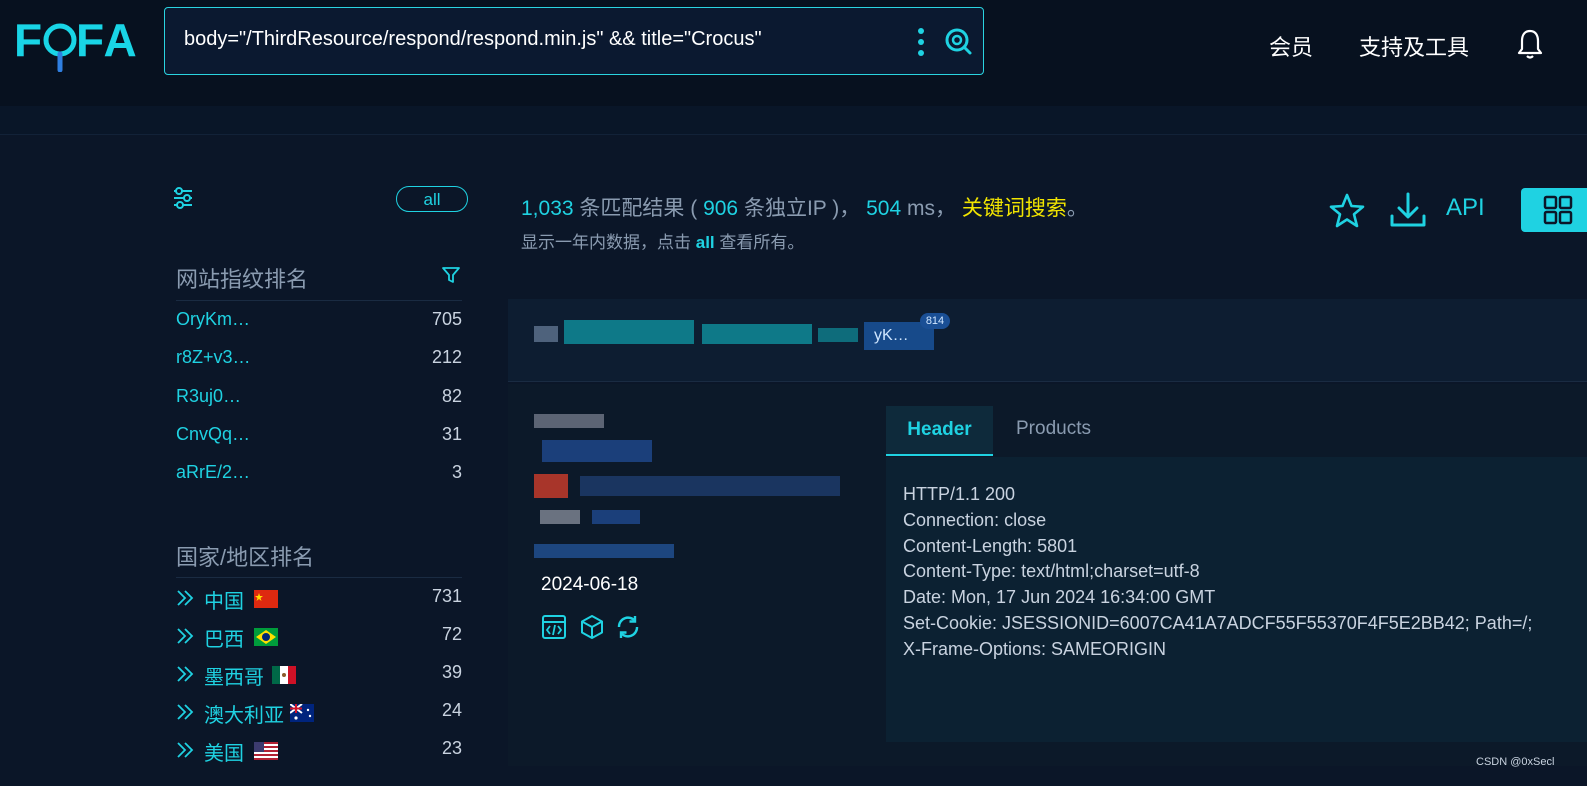 This screenshot has height=786, width=1587. I want to click on result-date: 2024-06-18, so click(590, 584).